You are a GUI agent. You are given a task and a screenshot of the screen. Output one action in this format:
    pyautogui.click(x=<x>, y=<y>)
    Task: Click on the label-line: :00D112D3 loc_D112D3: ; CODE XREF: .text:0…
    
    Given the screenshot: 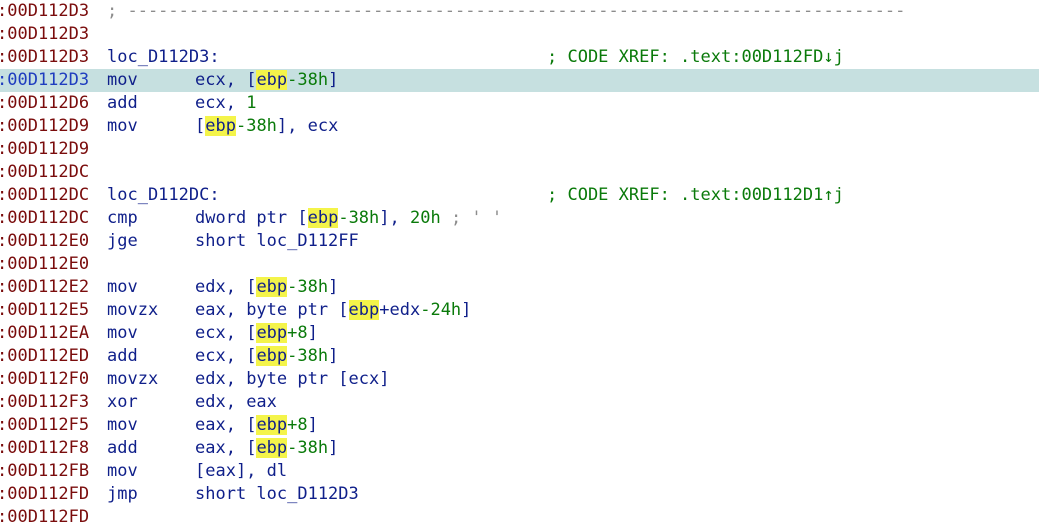 What is the action you would take?
    pyautogui.click(x=519, y=57)
    